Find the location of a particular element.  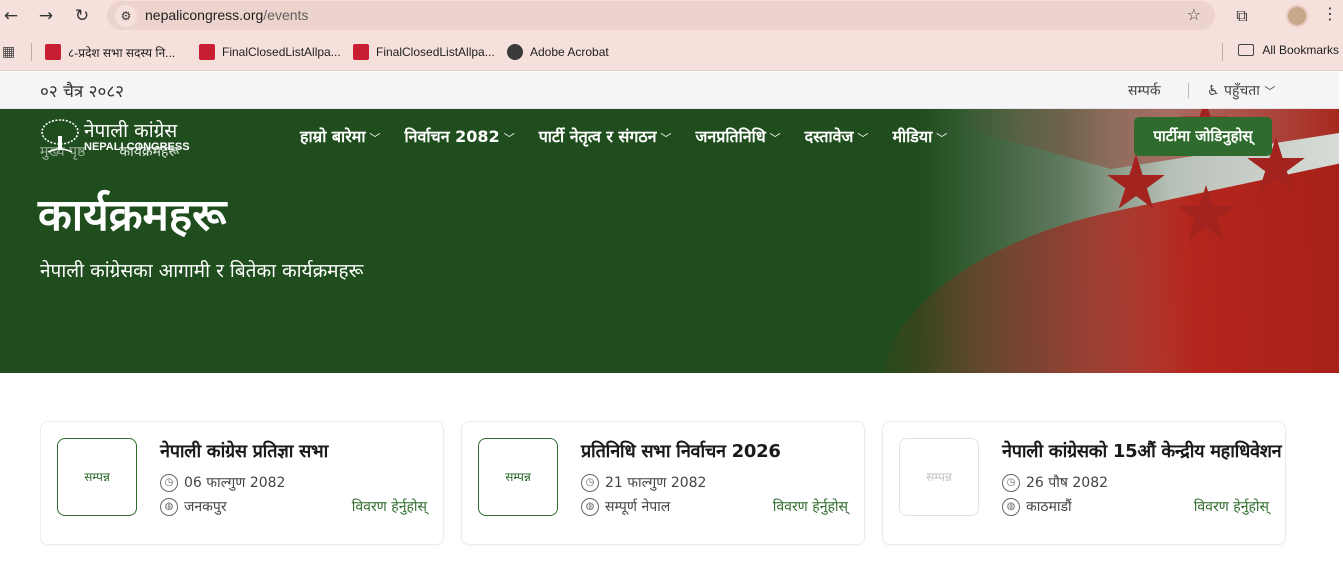

back-icon: ← is located at coordinates (11, 16).